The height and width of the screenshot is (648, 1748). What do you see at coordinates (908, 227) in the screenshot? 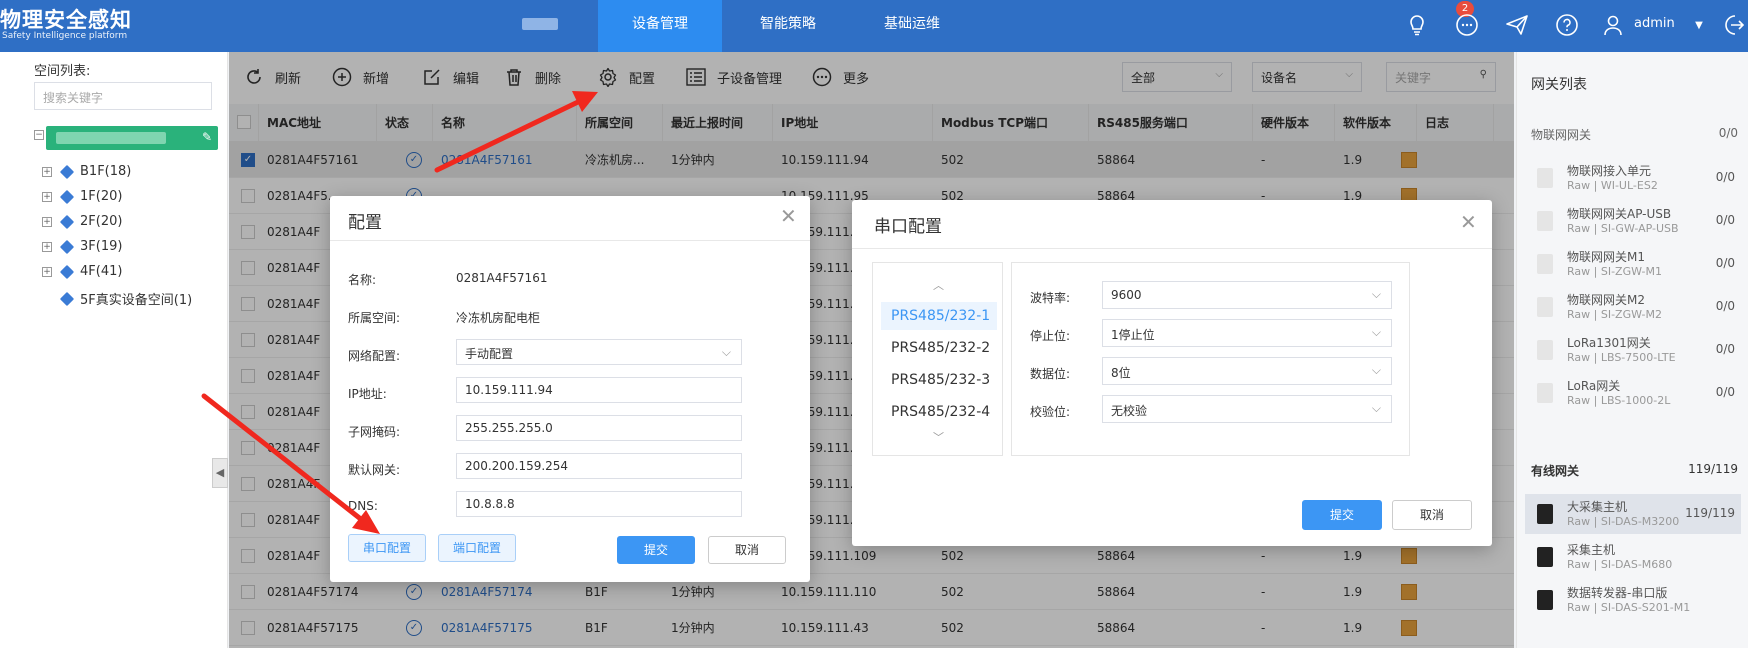
I see `serial-dialog-title: 串口配置` at bounding box center [908, 227].